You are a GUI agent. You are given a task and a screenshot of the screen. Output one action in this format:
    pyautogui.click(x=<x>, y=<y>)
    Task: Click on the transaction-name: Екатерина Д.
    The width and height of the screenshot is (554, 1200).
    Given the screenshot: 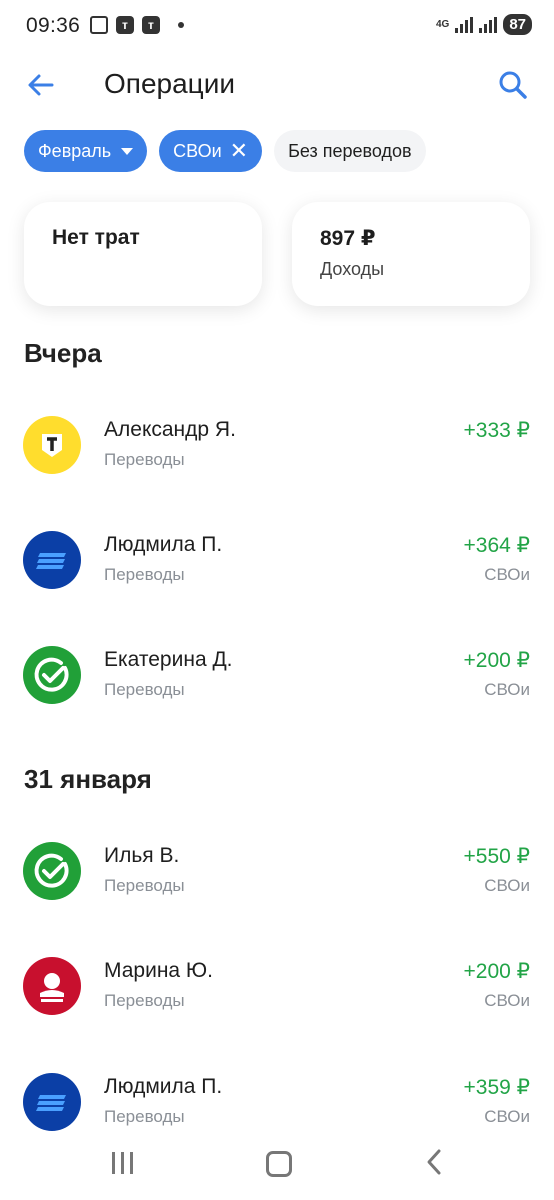 What is the action you would take?
    pyautogui.click(x=168, y=659)
    